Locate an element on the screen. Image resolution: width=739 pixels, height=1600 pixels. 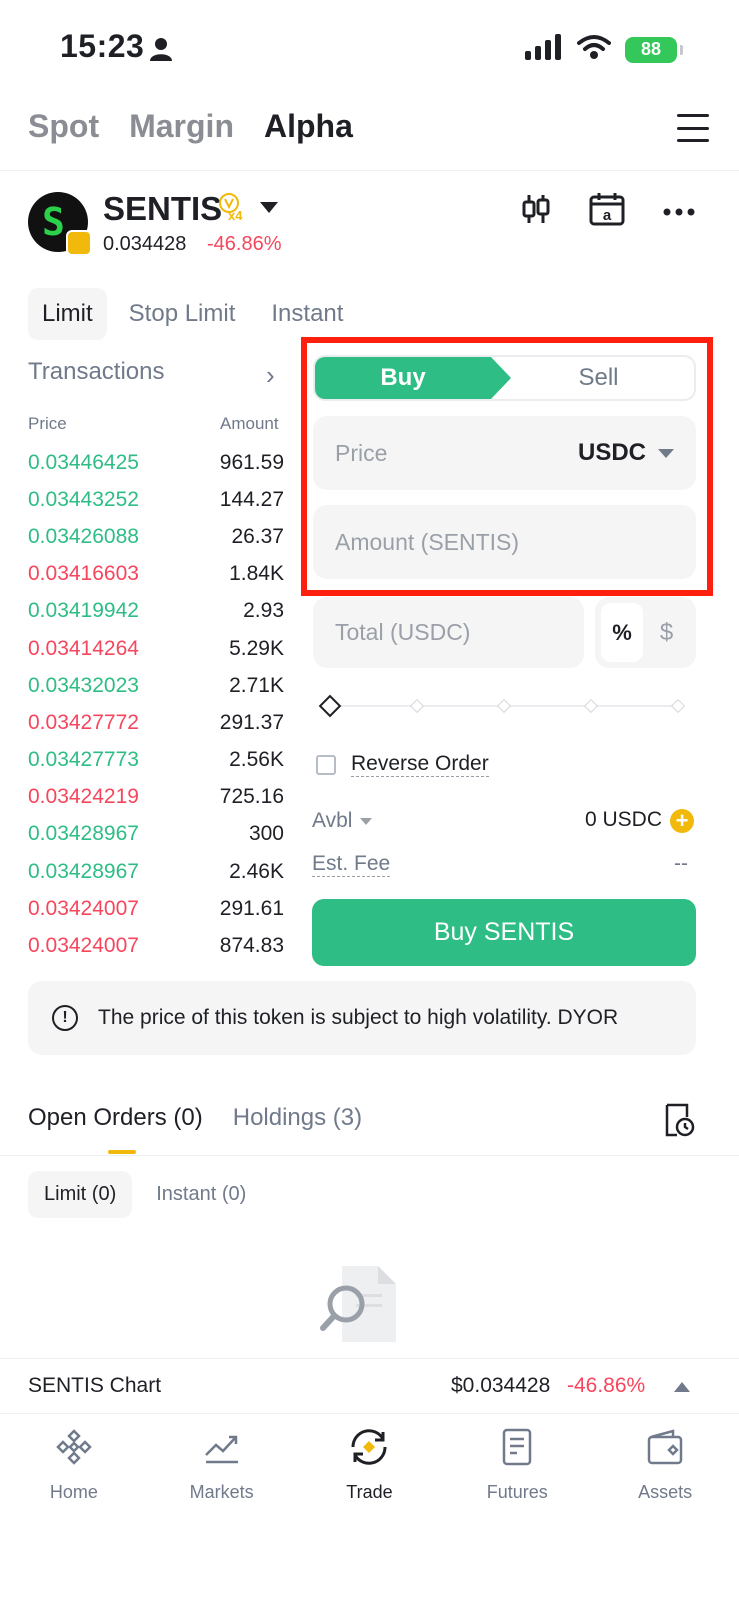
transaction-row: 0.03419942 2.93 is located at coordinates (156, 611).